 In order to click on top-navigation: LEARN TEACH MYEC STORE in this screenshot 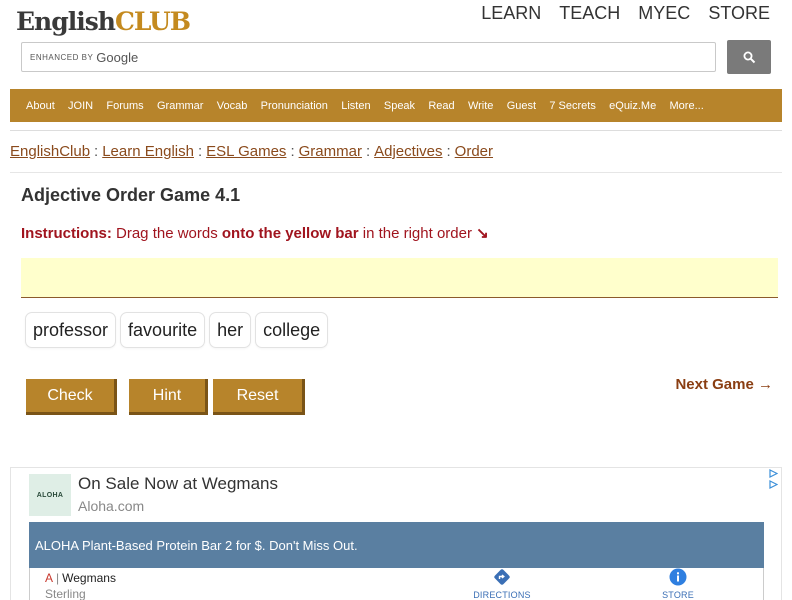, I will do `click(625, 13)`.